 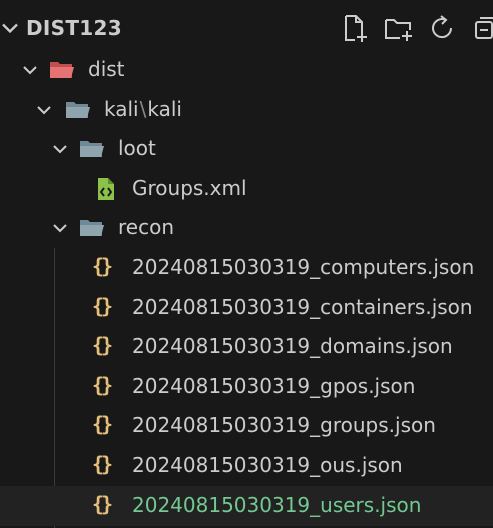 What do you see at coordinates (246, 70) in the screenshot?
I see `tree-item-dist: dist` at bounding box center [246, 70].